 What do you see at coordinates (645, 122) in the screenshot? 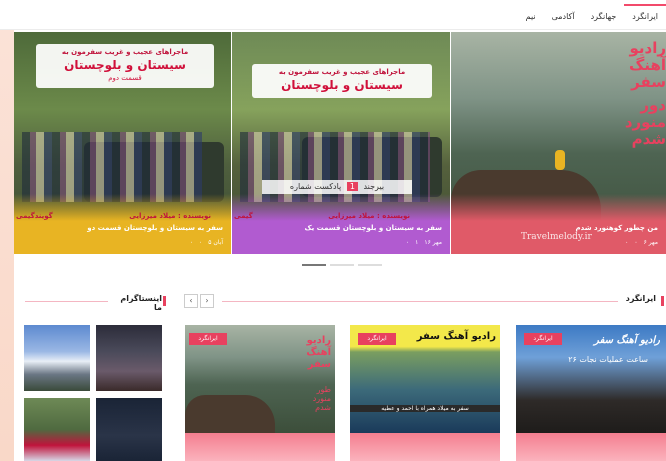
I see `banner-subtitle: دور منورد شدم` at bounding box center [645, 122].